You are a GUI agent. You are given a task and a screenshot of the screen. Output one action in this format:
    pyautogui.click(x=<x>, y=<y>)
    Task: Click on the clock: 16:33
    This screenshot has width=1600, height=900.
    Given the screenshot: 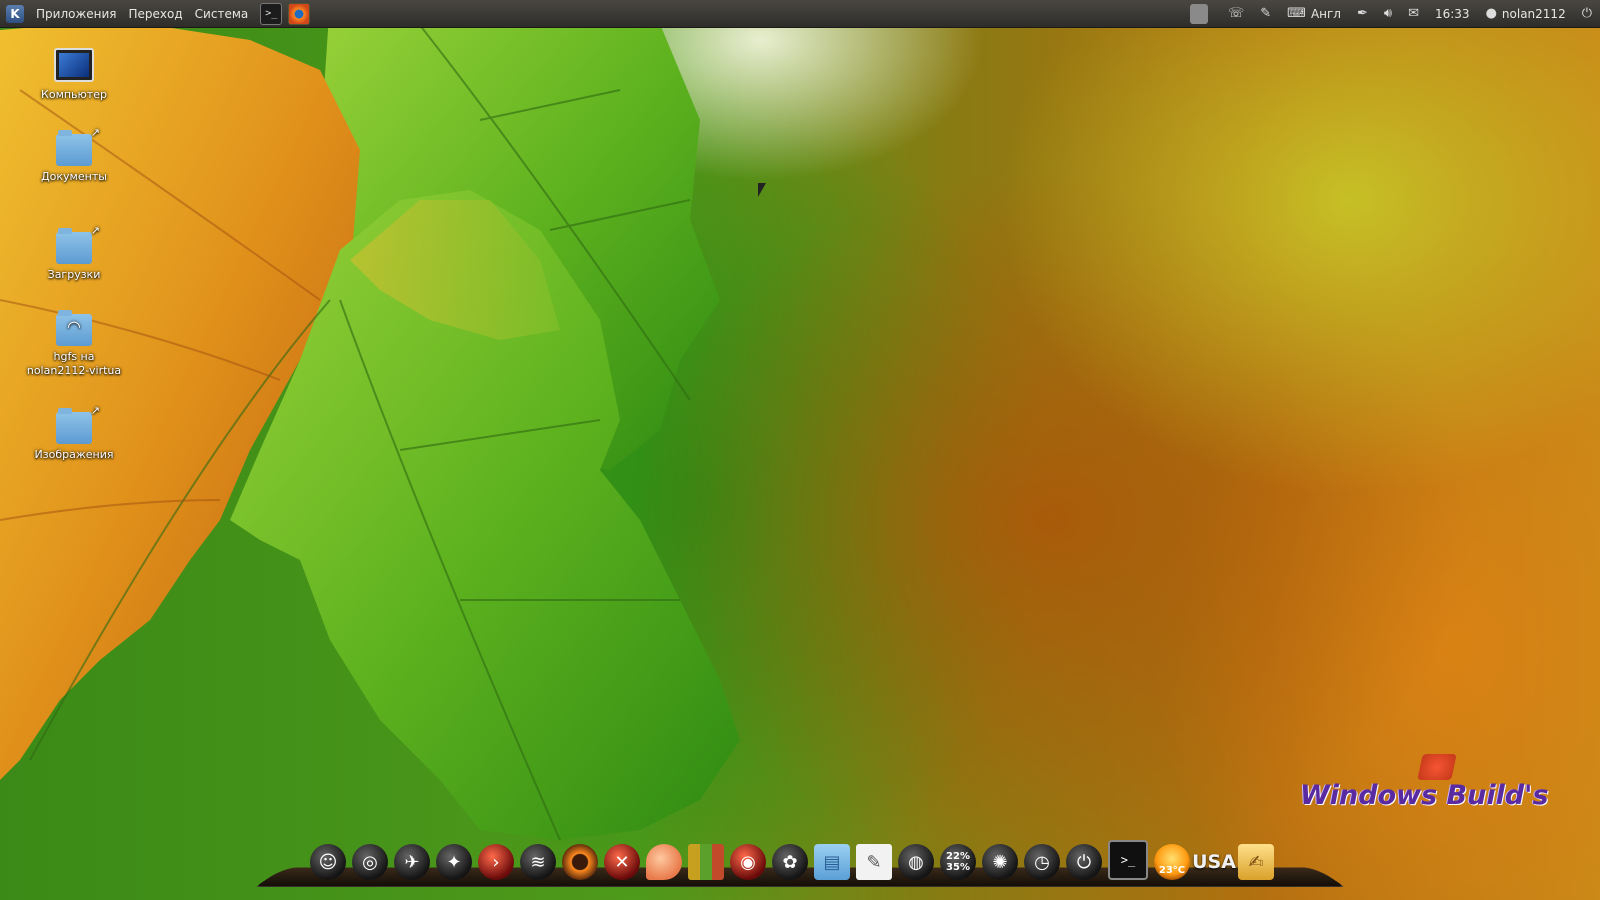 What is the action you would take?
    pyautogui.click(x=1452, y=14)
    